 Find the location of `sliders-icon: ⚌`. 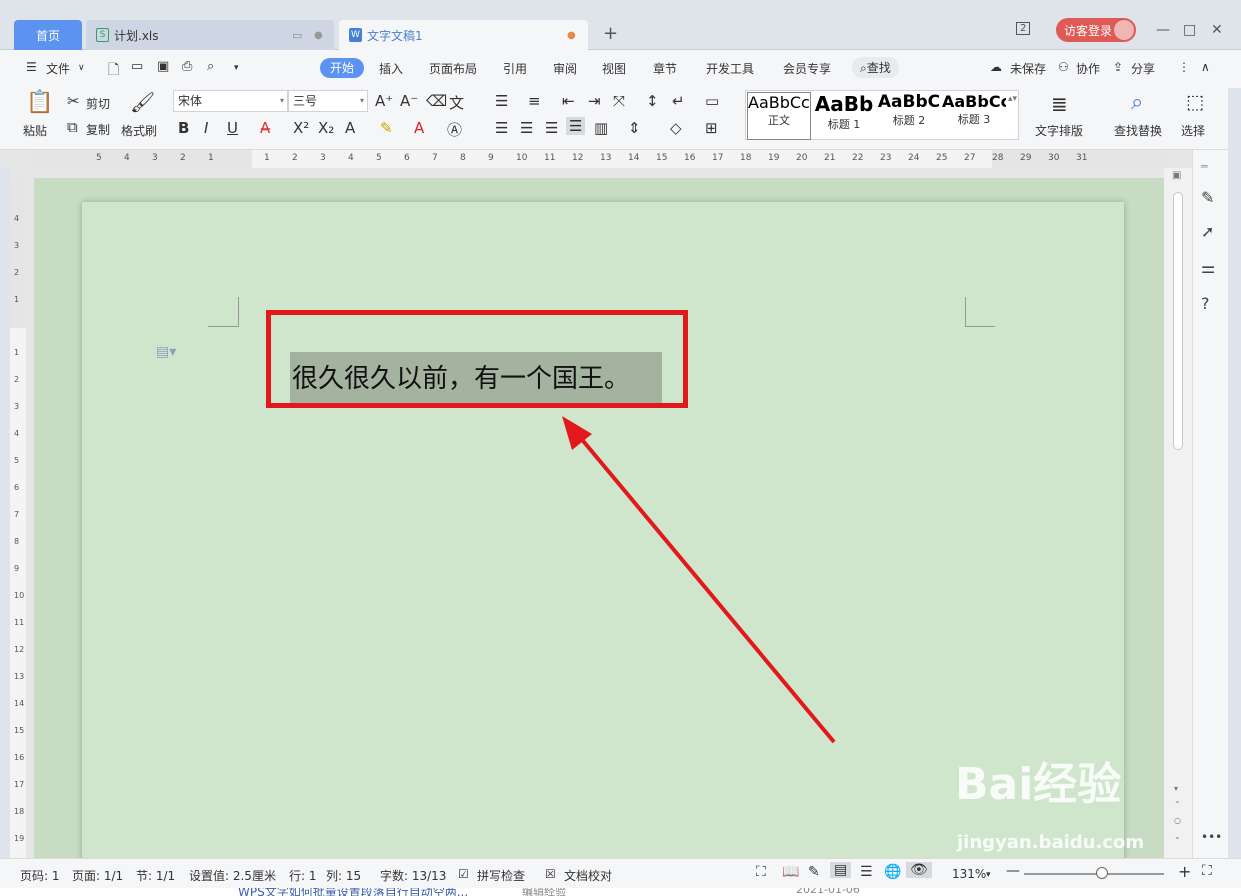

sliders-icon: ⚌ is located at coordinates (1208, 267).